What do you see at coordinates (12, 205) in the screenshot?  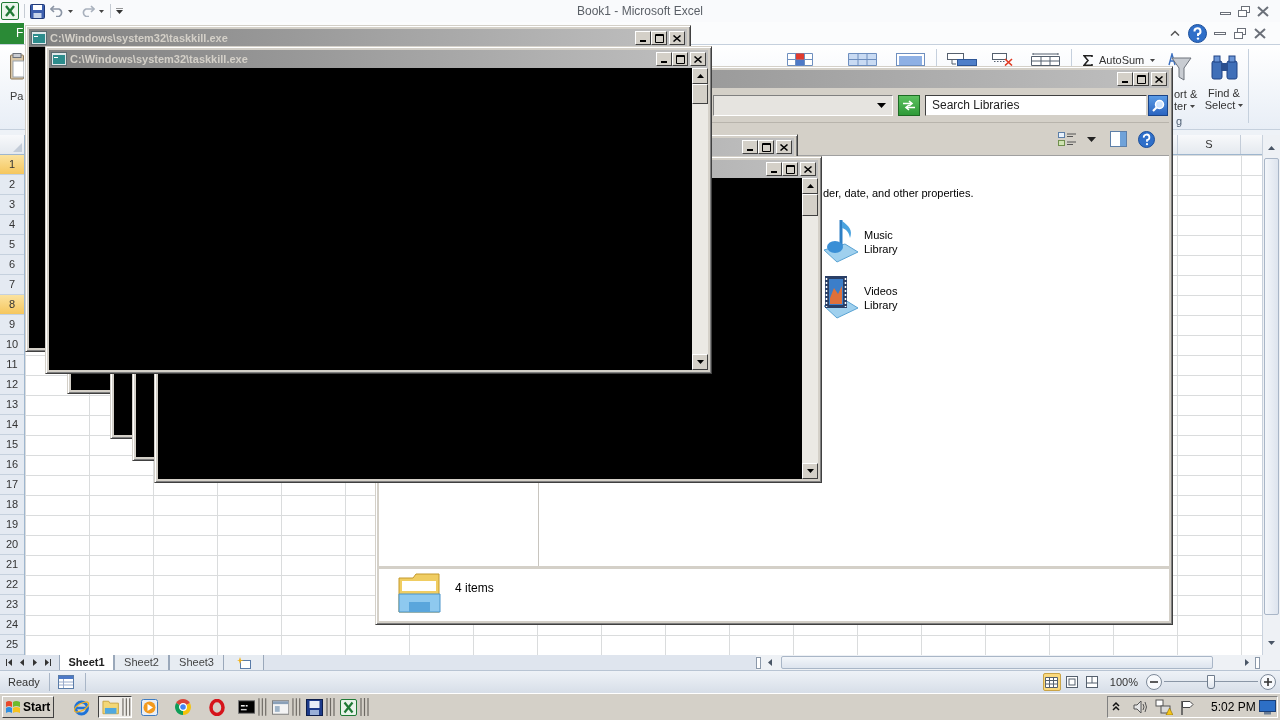 I see `row-header: 3` at bounding box center [12, 205].